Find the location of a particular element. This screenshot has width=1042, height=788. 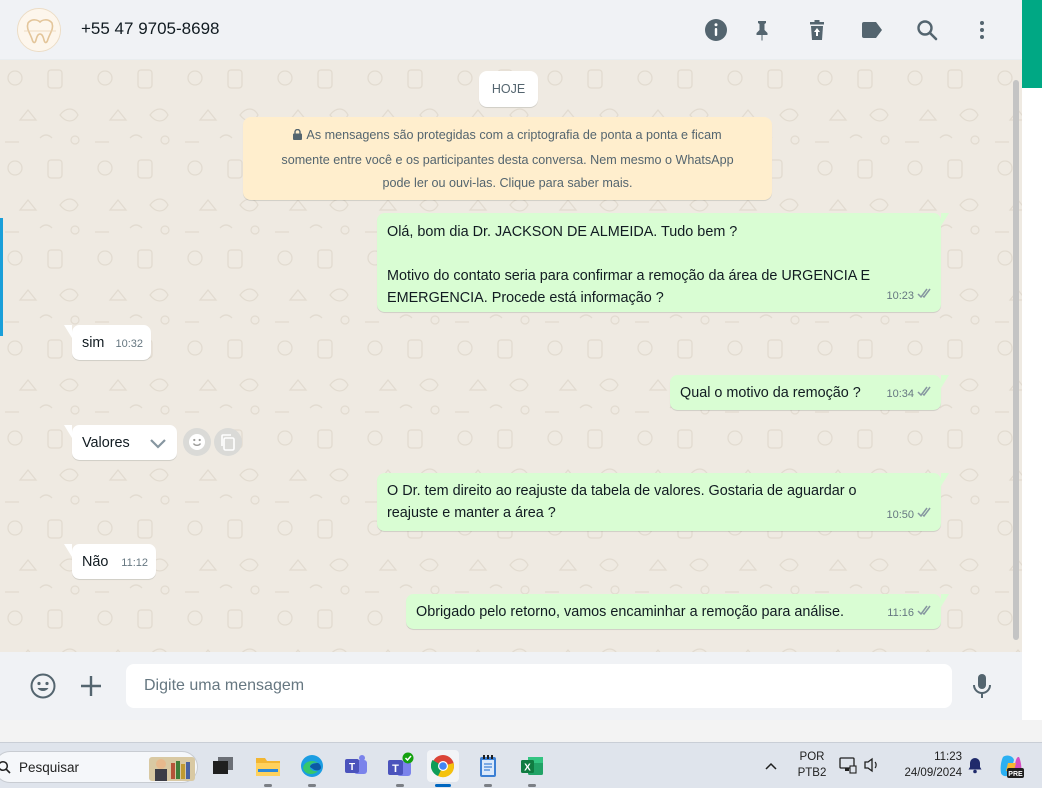

pin-icon is located at coordinates (762, 30).